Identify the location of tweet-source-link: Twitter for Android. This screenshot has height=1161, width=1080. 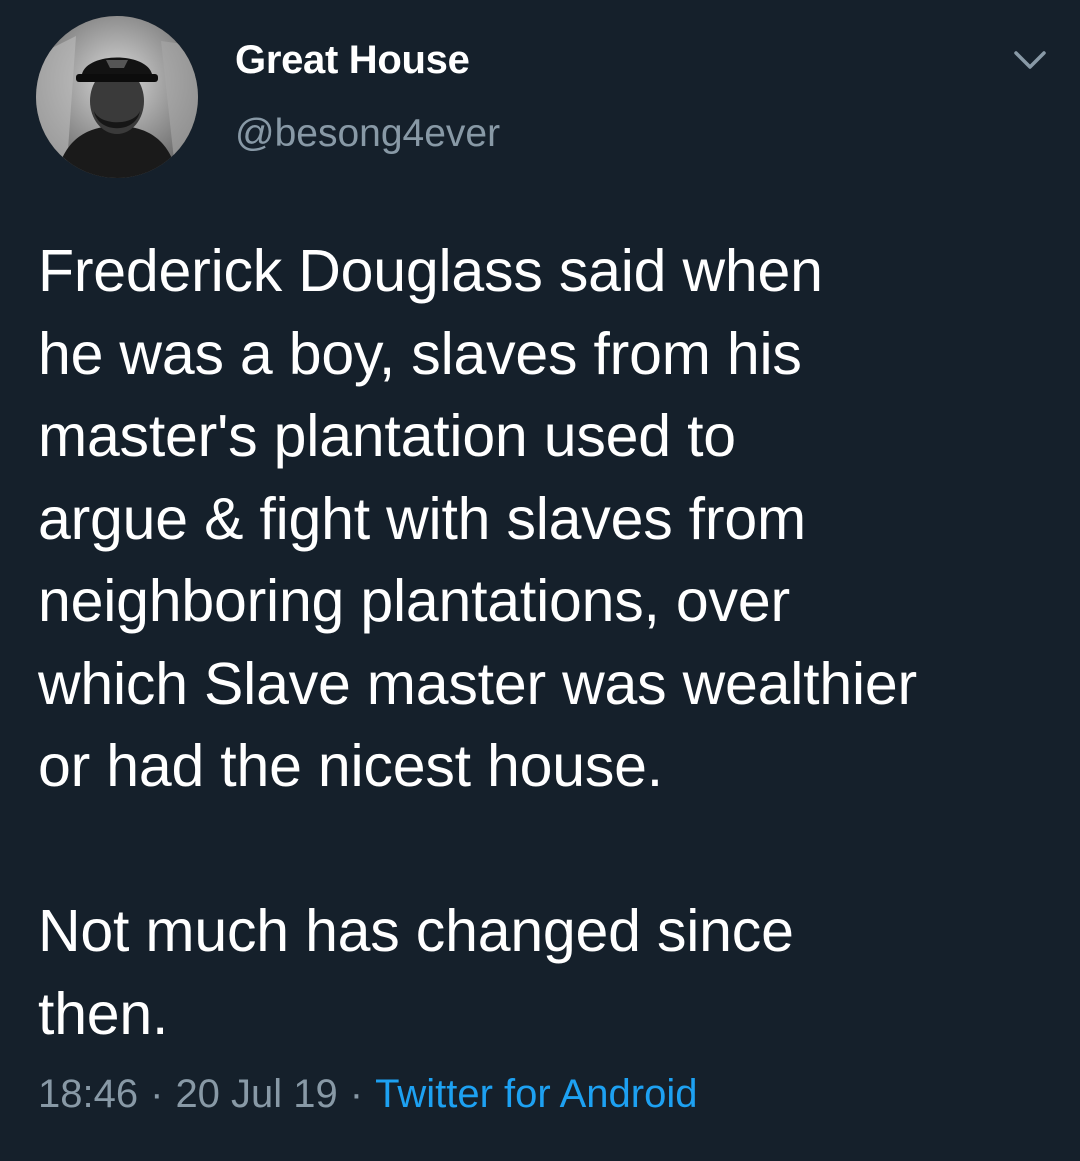
(536, 1094).